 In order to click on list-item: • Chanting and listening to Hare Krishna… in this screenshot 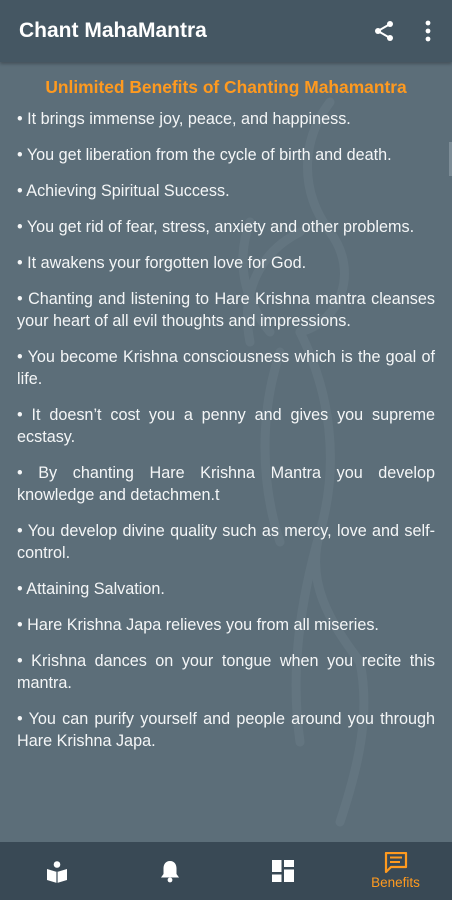, I will do `click(226, 310)`.